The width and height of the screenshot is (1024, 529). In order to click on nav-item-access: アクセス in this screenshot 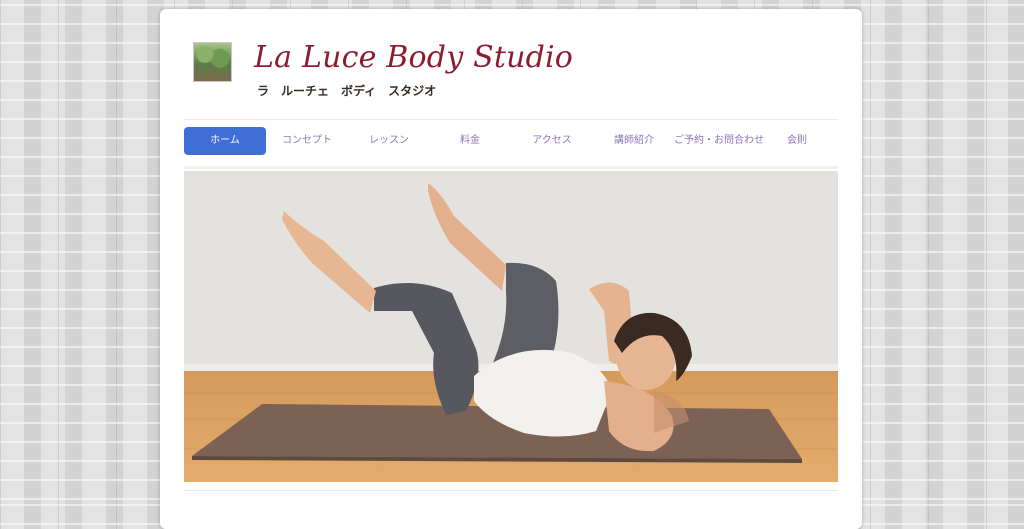, I will do `click(552, 141)`.